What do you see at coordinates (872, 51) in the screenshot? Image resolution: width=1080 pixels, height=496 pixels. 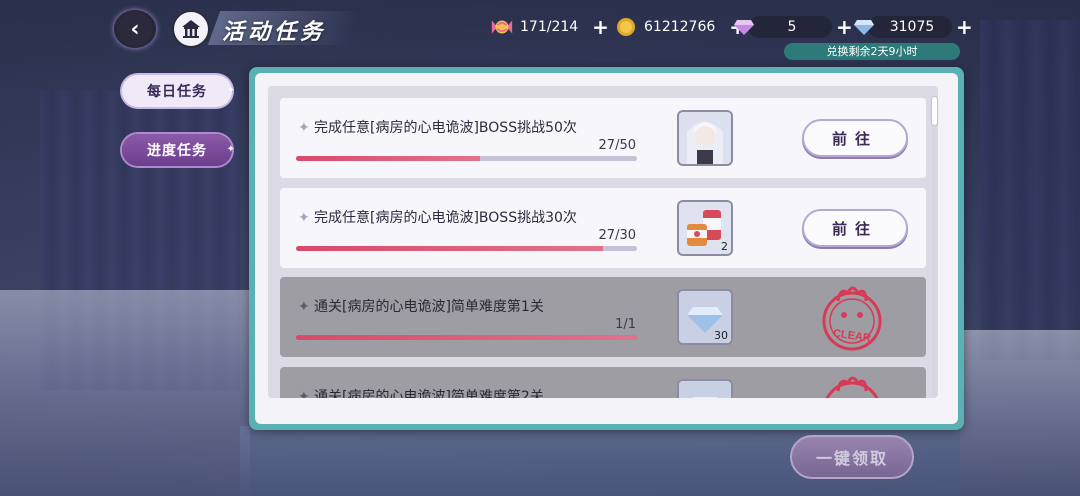 I see `exchange-timer-badge: 兑换剩余2天9小时` at bounding box center [872, 51].